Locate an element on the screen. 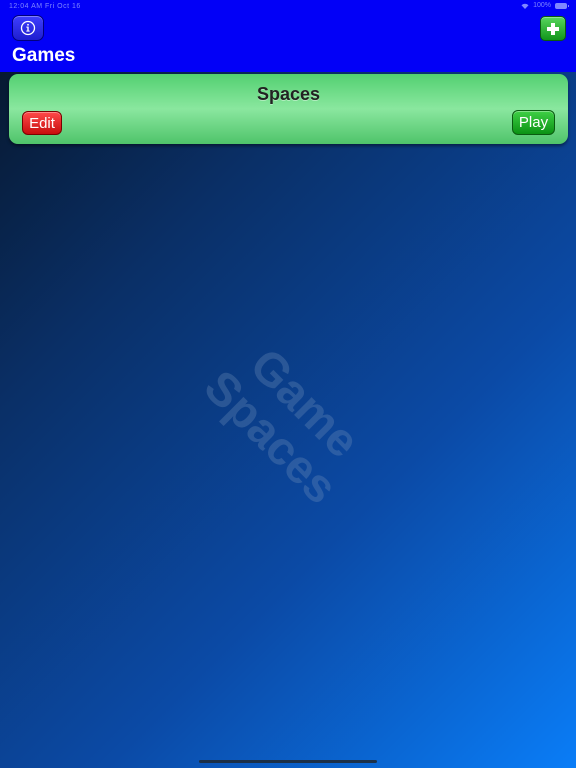 This screenshot has width=576, height=768. edit-button: Edit is located at coordinates (42, 123).